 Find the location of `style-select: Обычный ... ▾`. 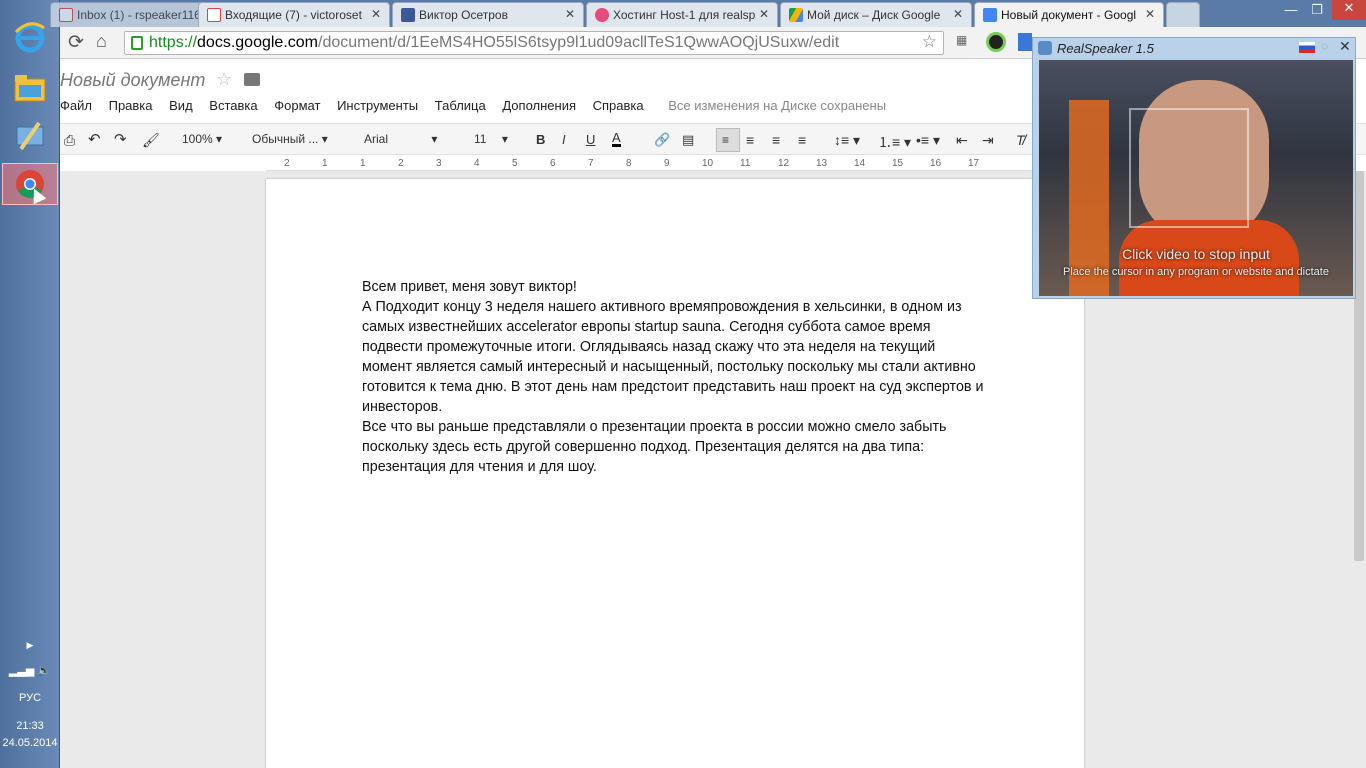

style-select: Обычный ... ▾ is located at coordinates (290, 139).